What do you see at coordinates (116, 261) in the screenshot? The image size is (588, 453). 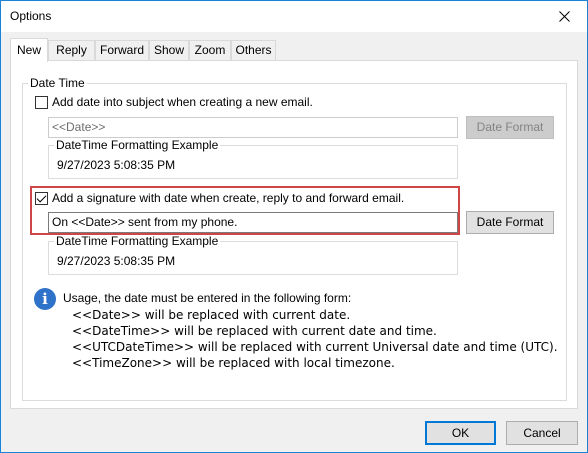 I see `signature-example-value: 9/27/2023 5:08:35 PM` at bounding box center [116, 261].